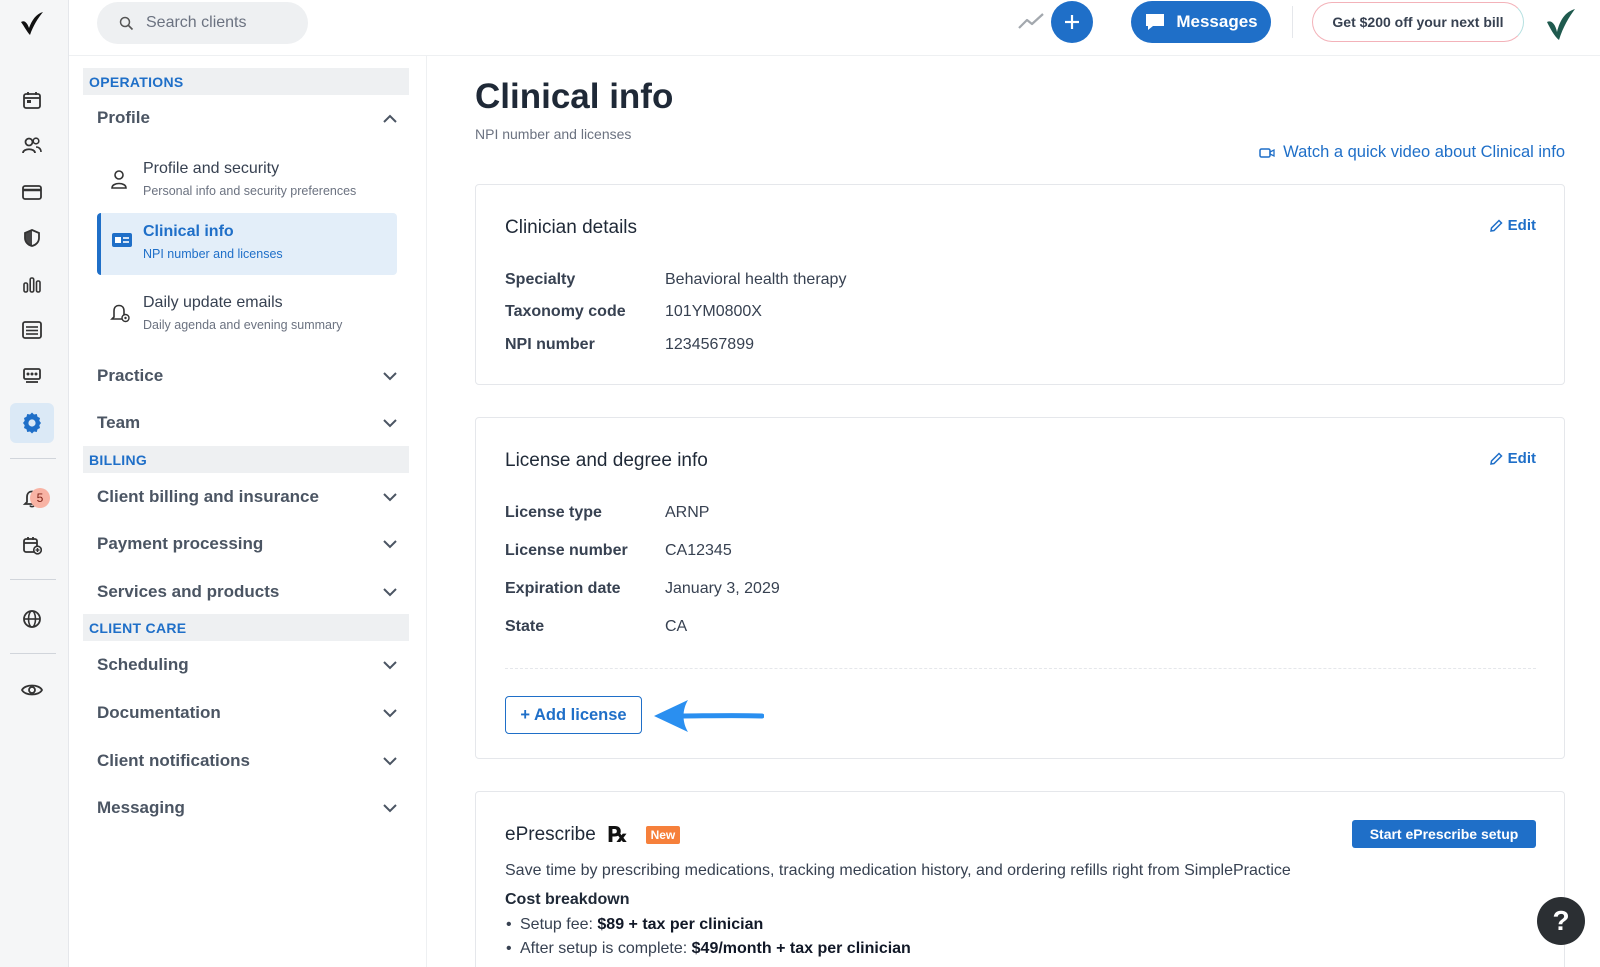  Describe the element at coordinates (32, 545) in the screenshot. I see `calendar-add-icon` at that location.